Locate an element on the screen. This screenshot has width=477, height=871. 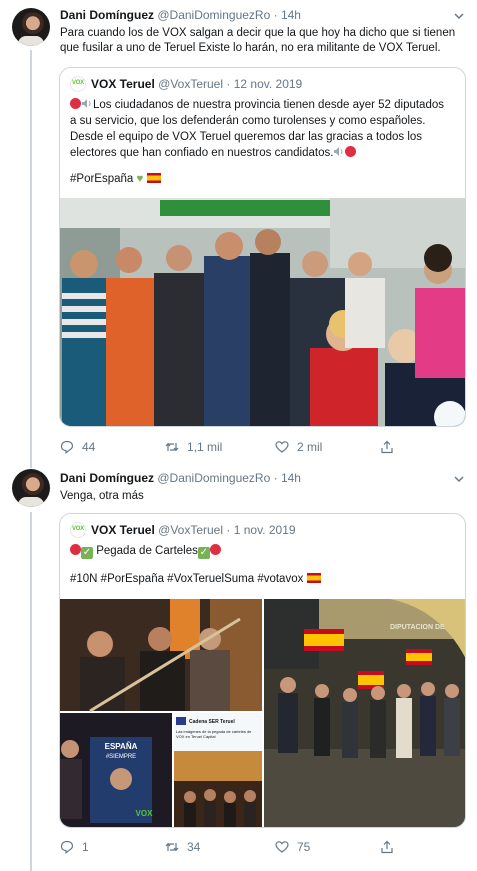
svg-text: Cadena SER Teruel is located at coordinates (212, 722).